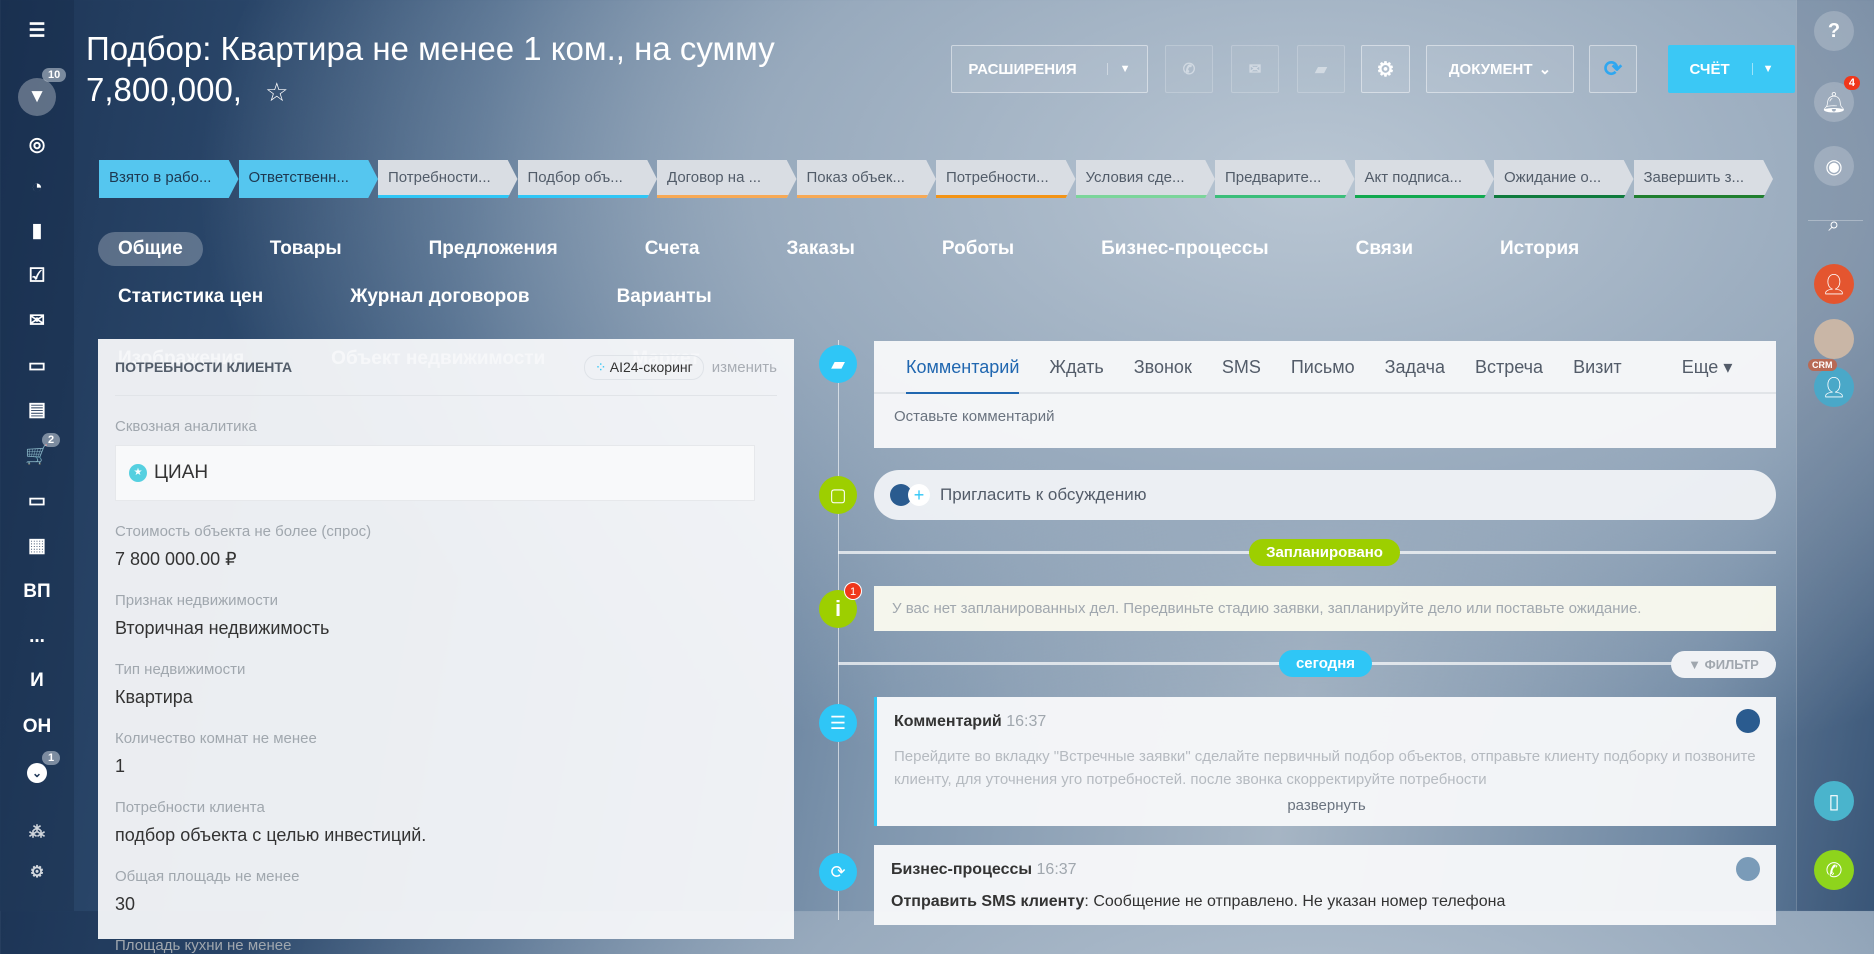 Image resolution: width=1874 pixels, height=954 pixels. What do you see at coordinates (1321, 69) in the screenshot?
I see `chat-icon: ▰` at bounding box center [1321, 69].